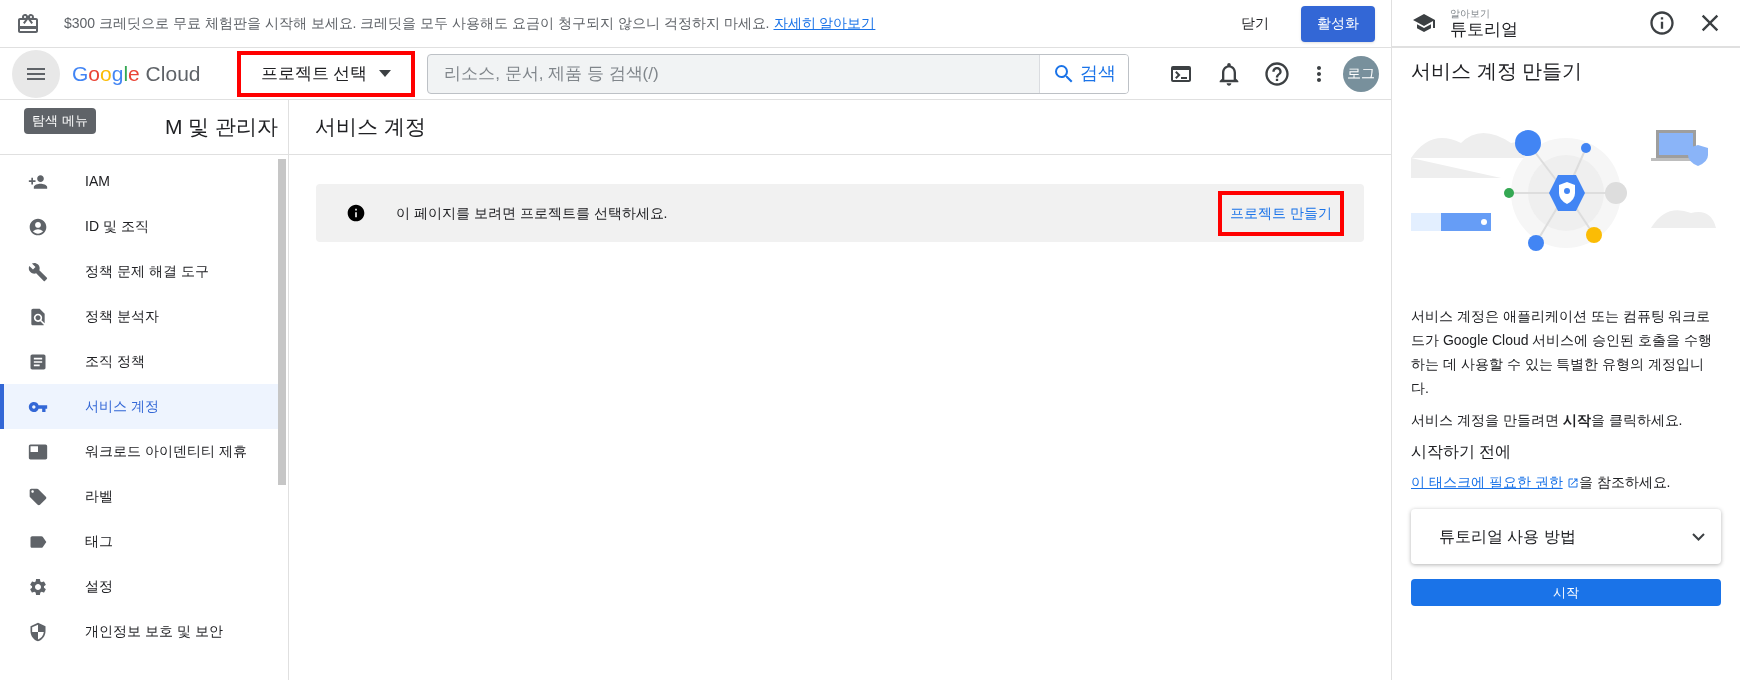 The image size is (1740, 680). Describe the element at coordinates (824, 23) in the screenshot. I see `learn-more-link: 자세히 알아보기` at that location.